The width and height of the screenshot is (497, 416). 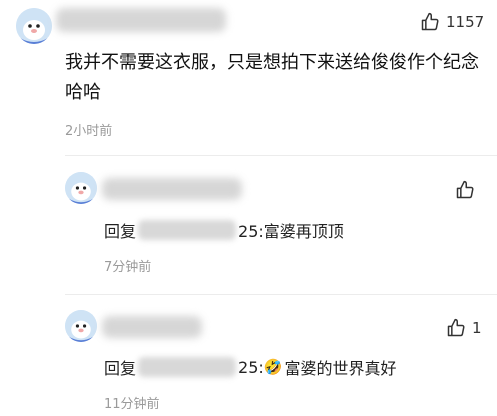 I want to click on comment-text: 我并不需要这衣服，只是想拍下来送给俊俊作个纪念哈哈, so click(x=272, y=77).